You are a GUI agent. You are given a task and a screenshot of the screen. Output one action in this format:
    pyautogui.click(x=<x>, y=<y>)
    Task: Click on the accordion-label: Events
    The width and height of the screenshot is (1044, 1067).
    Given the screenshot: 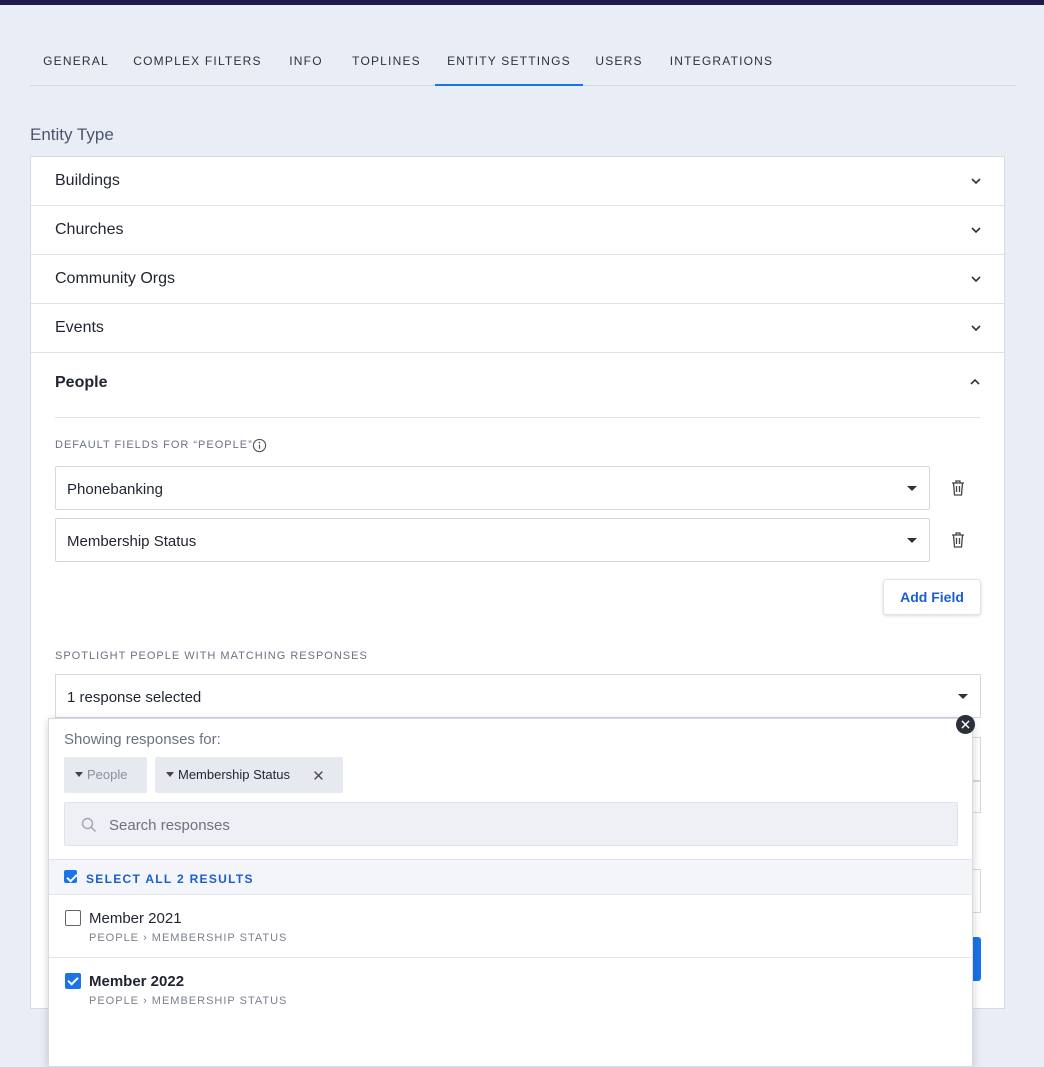 What is the action you would take?
    pyautogui.click(x=79, y=327)
    